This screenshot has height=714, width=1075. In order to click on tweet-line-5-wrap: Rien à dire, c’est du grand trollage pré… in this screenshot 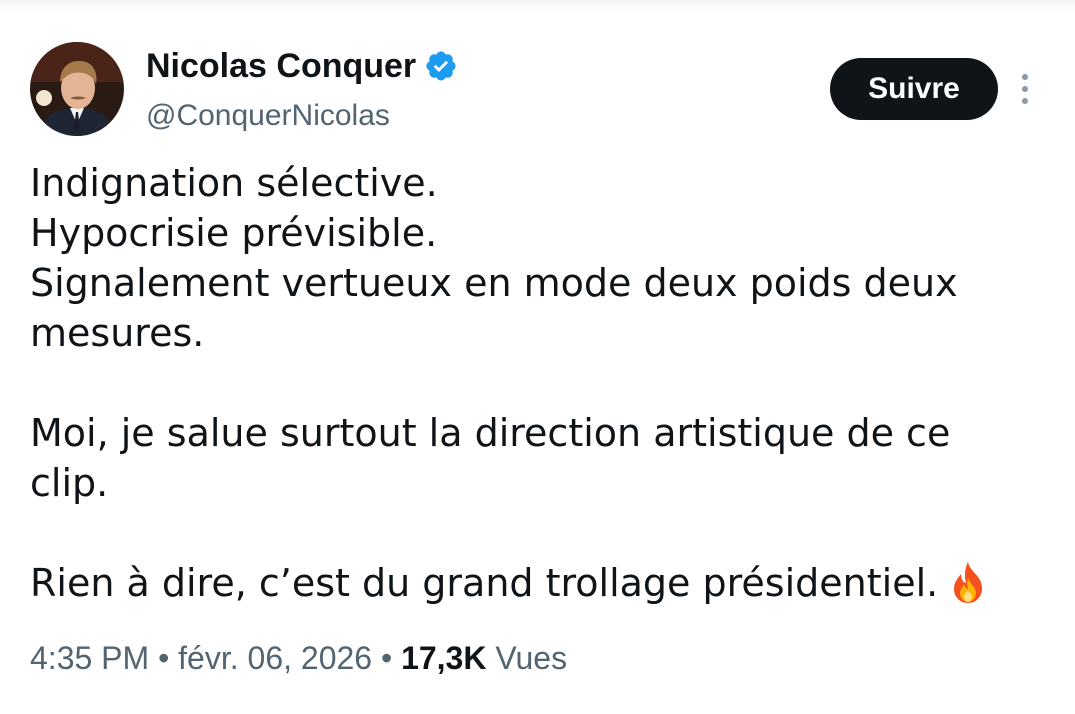, I will do `click(530, 583)`.